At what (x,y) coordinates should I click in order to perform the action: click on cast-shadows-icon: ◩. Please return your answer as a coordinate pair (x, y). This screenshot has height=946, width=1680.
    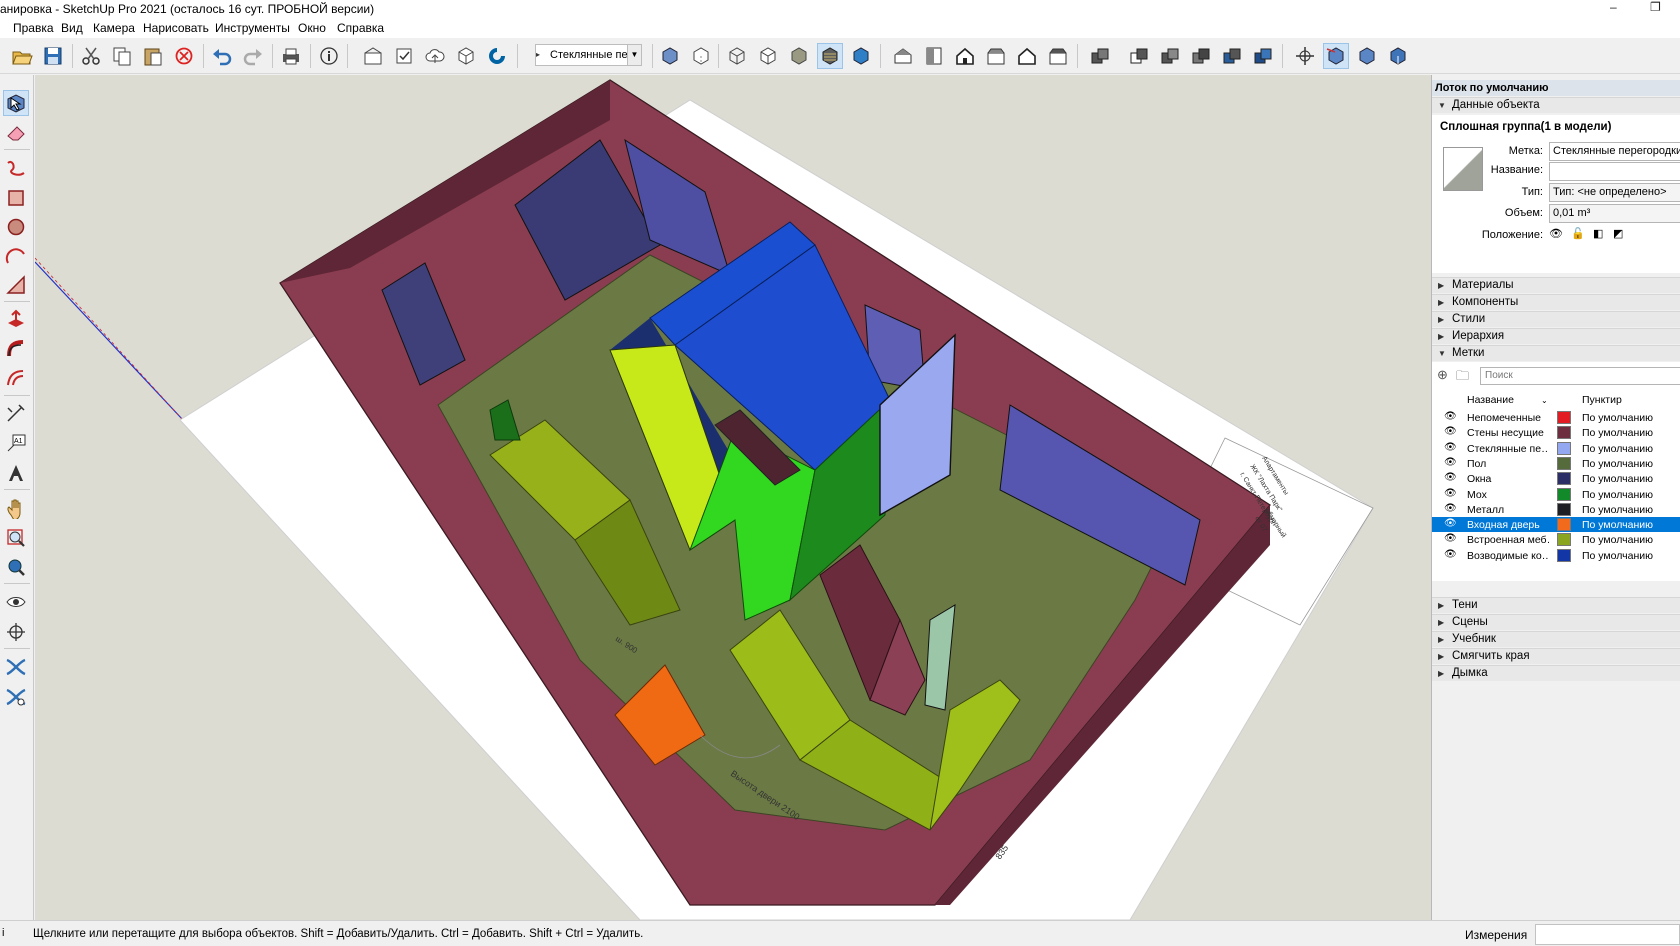
    Looking at the image, I should click on (1618, 233).